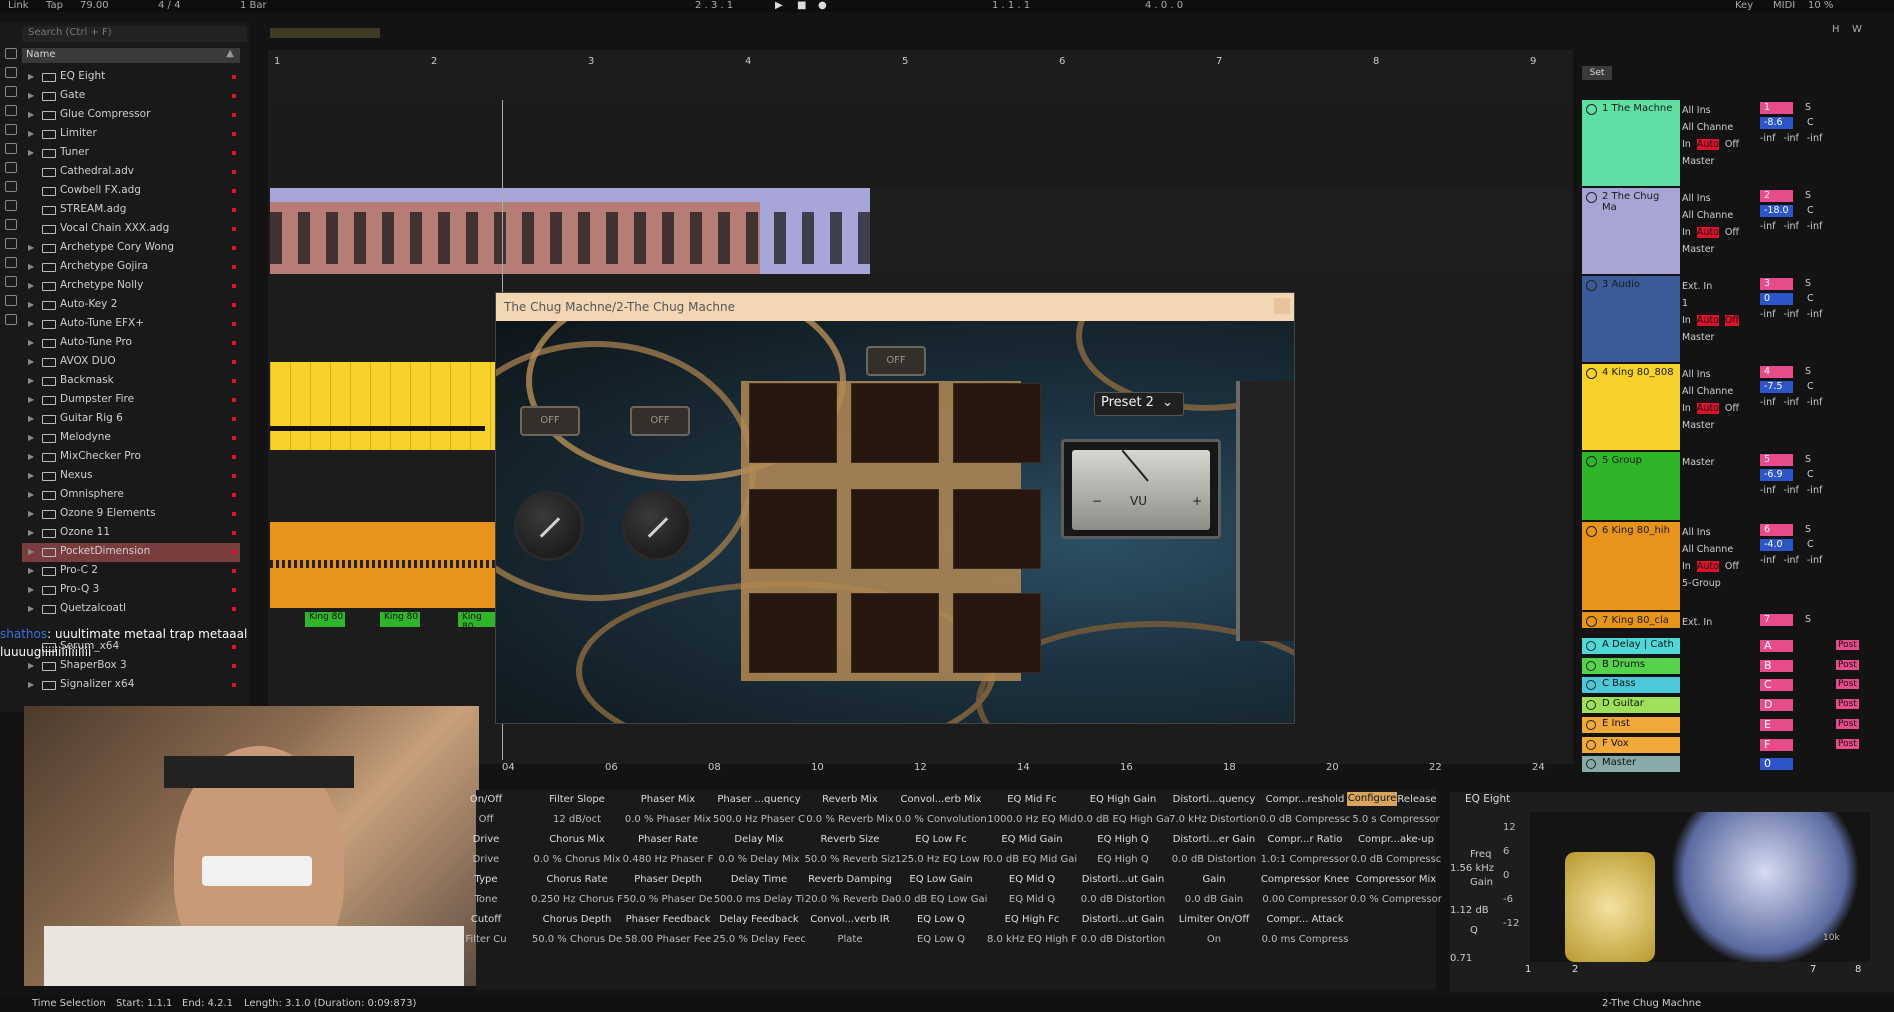 Image resolution: width=1894 pixels, height=1012 pixels. What do you see at coordinates (759, 820) in the screenshot?
I see `param-value: 500.0 Hz Phaser C` at bounding box center [759, 820].